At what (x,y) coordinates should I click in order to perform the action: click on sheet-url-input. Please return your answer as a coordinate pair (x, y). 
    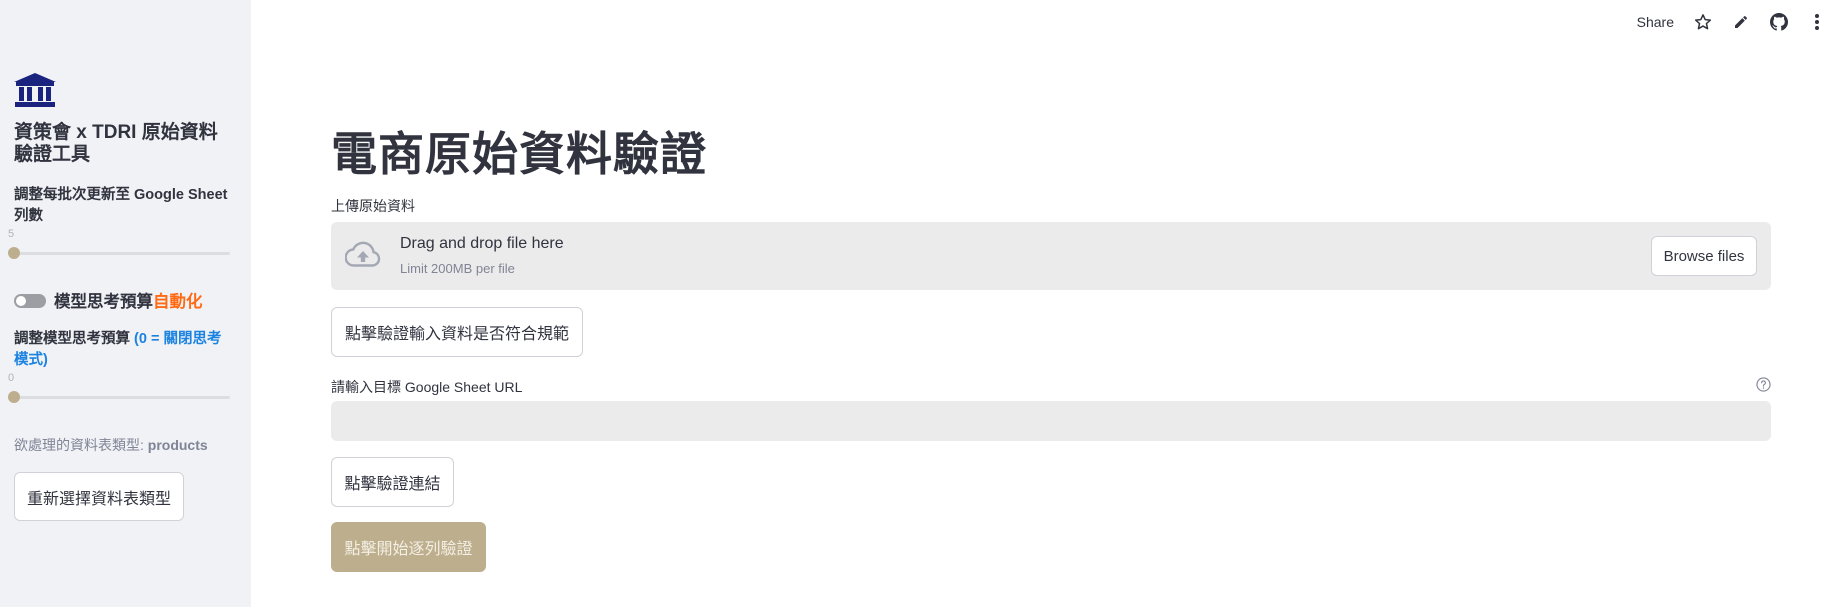
    Looking at the image, I should click on (1051, 421).